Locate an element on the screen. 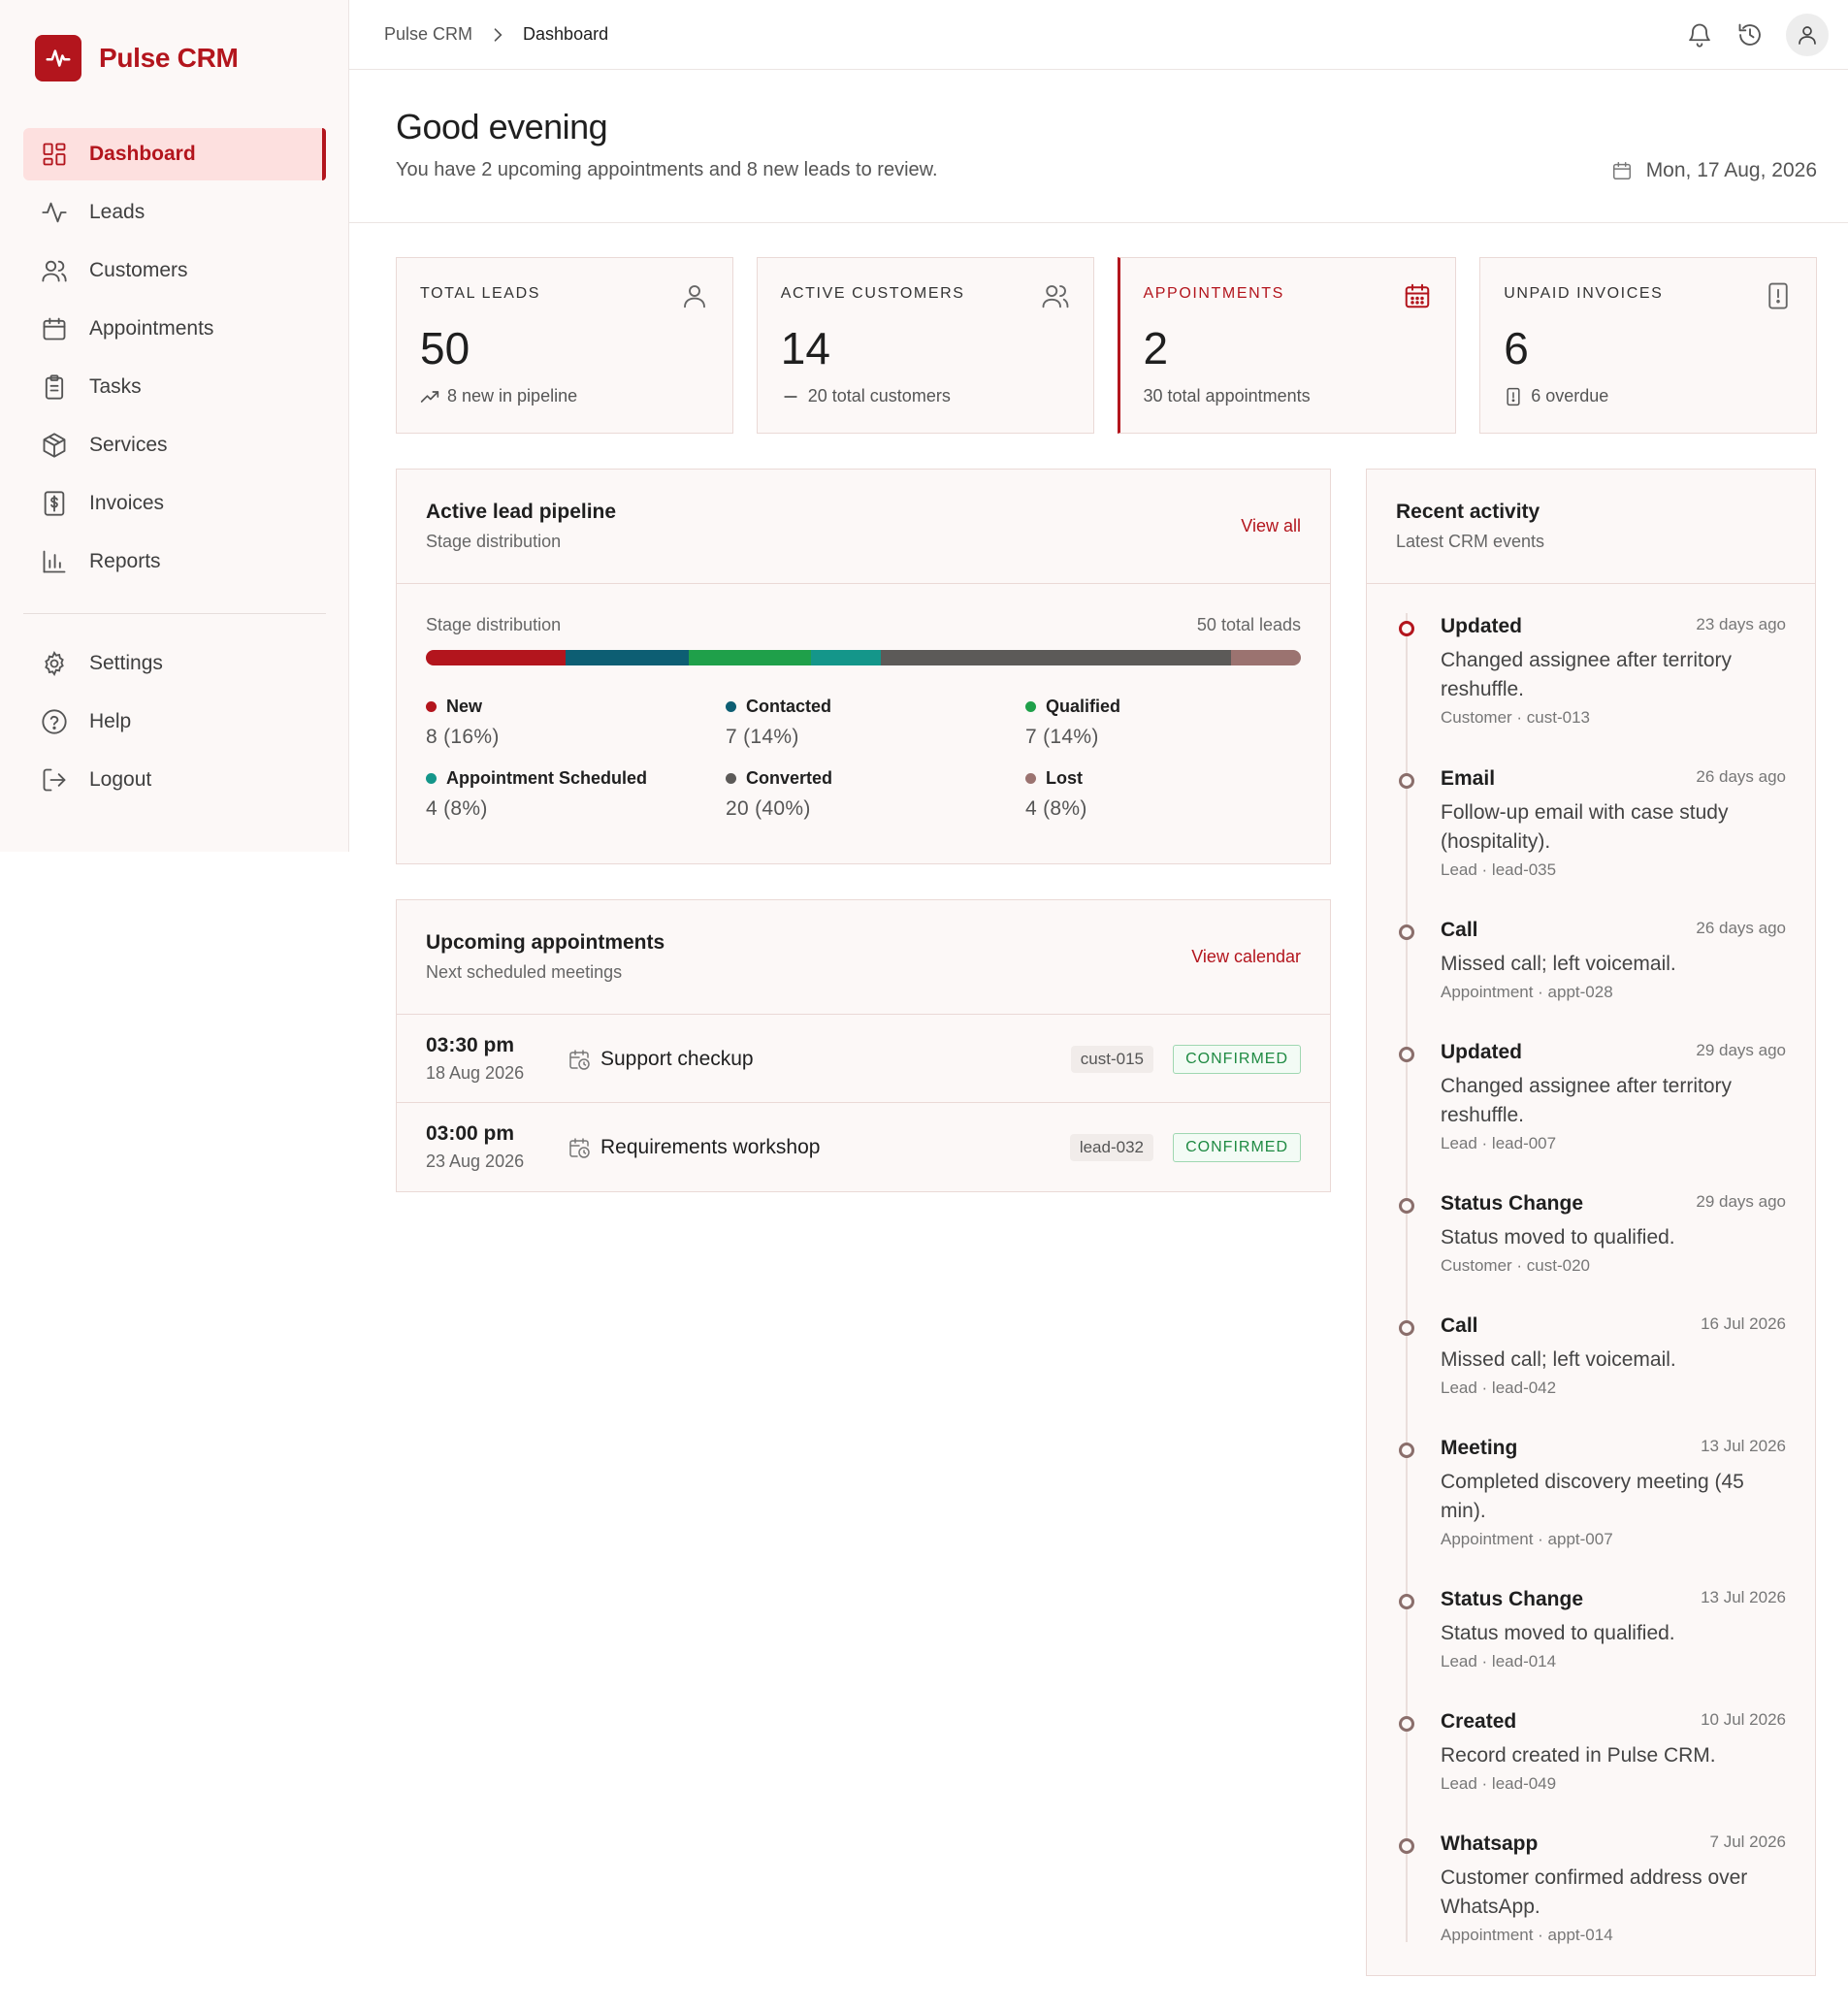  panel-subtitle: Next scheduled meetings is located at coordinates (524, 972).